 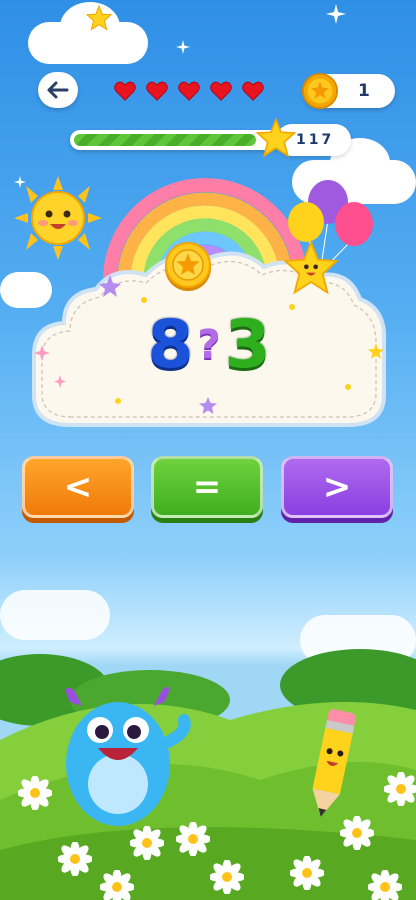 I want to click on pencil-character, so click(x=334, y=763).